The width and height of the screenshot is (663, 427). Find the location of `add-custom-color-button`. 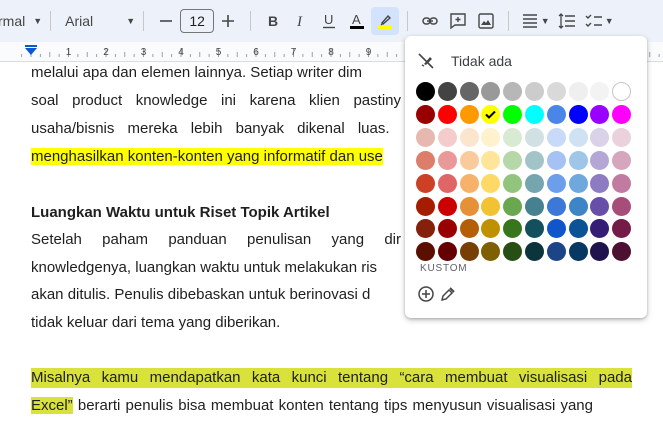

add-custom-color-button is located at coordinates (426, 294).